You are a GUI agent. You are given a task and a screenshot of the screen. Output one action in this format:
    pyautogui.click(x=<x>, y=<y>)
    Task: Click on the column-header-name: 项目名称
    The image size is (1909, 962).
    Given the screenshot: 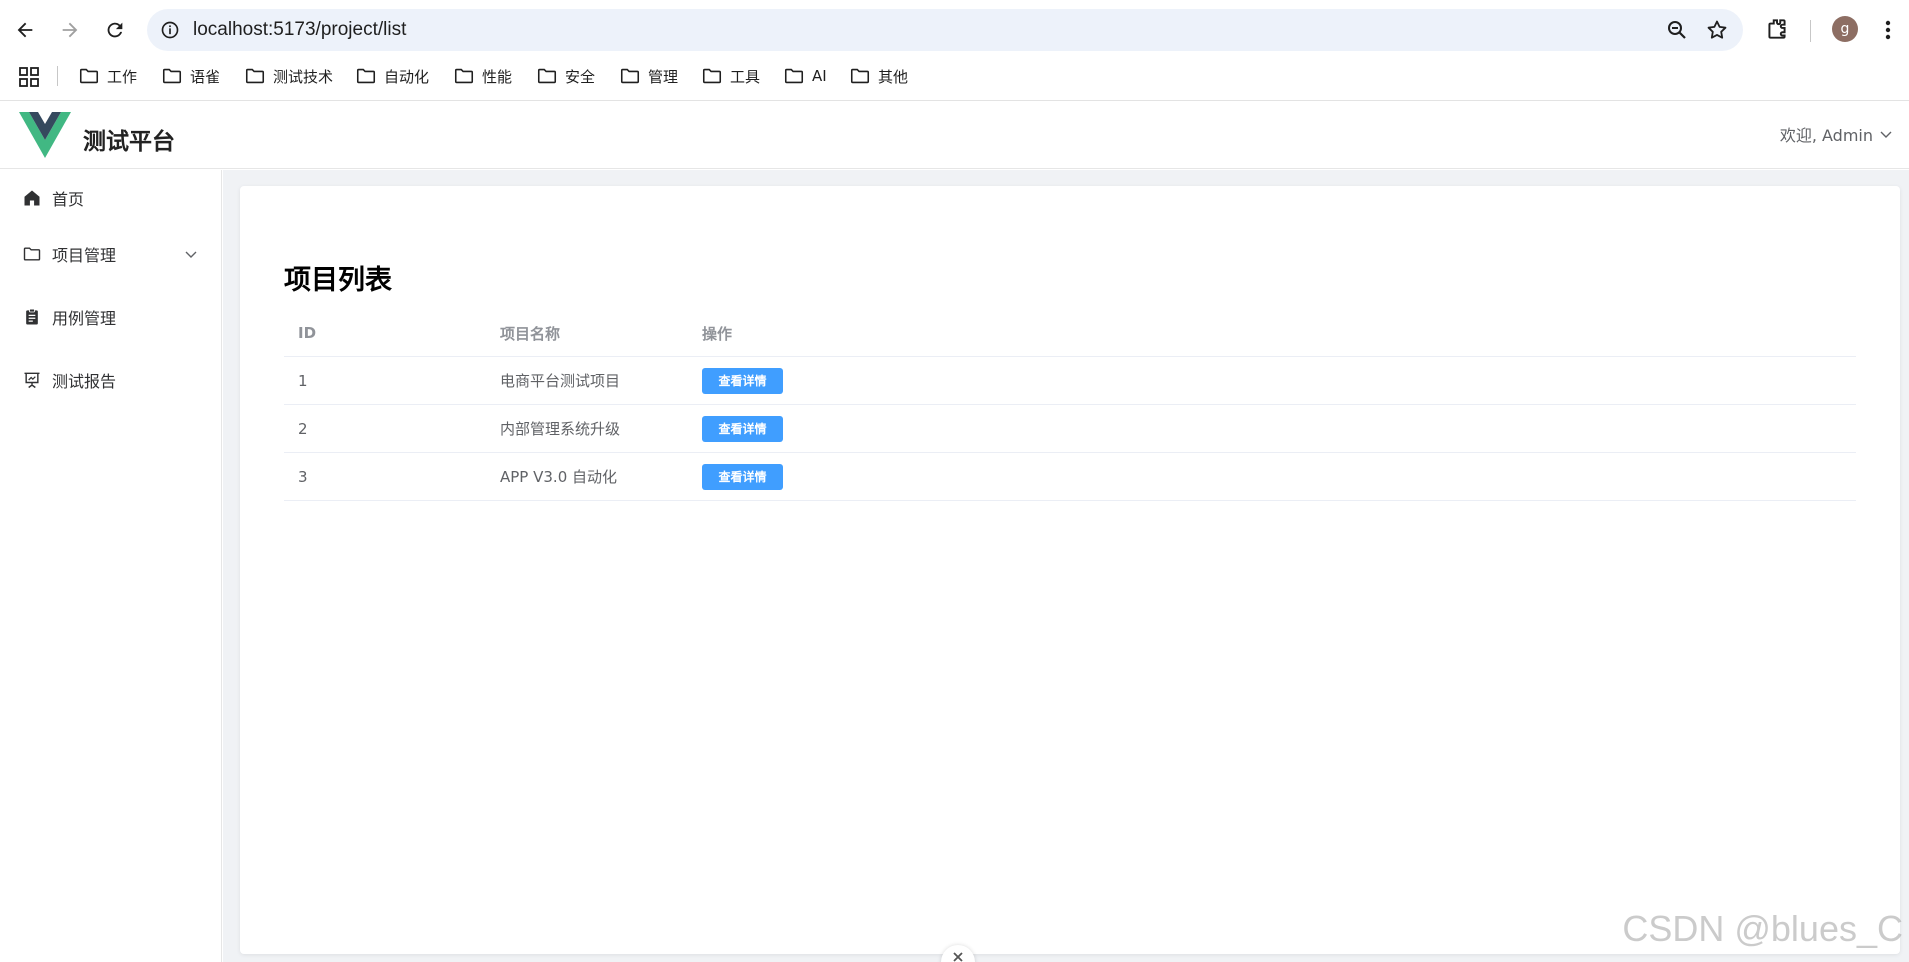 What is the action you would take?
    pyautogui.click(x=530, y=333)
    